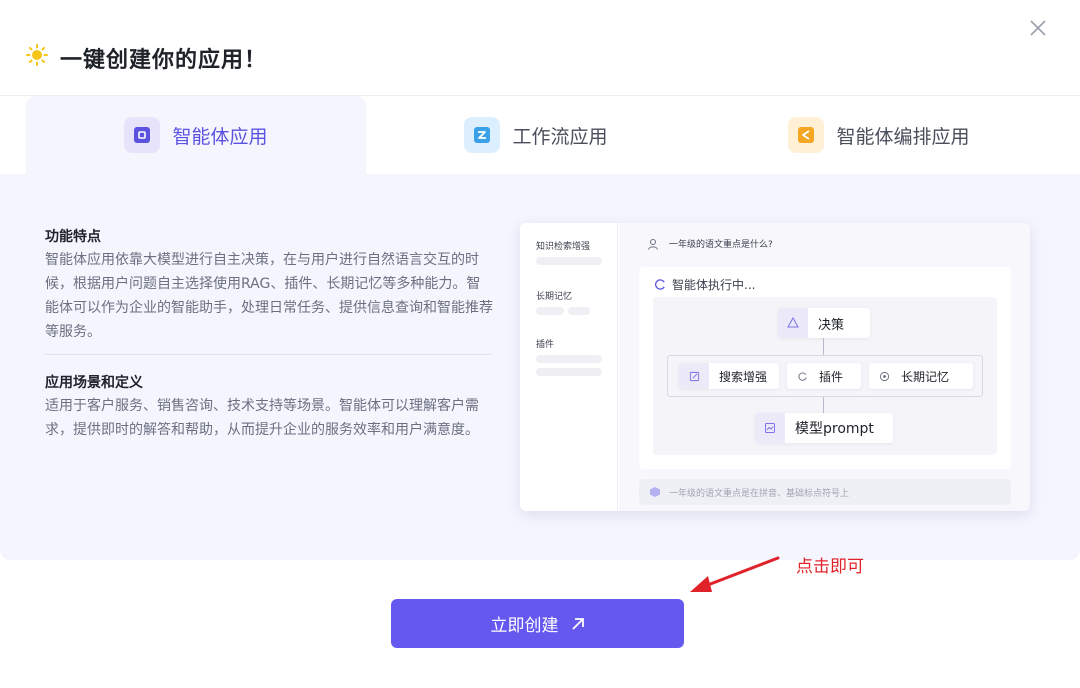 The width and height of the screenshot is (1080, 688). What do you see at coordinates (569, 367) in the screenshot?
I see `preview-sidebar: 知识检索增强 长期记忆 插件` at bounding box center [569, 367].